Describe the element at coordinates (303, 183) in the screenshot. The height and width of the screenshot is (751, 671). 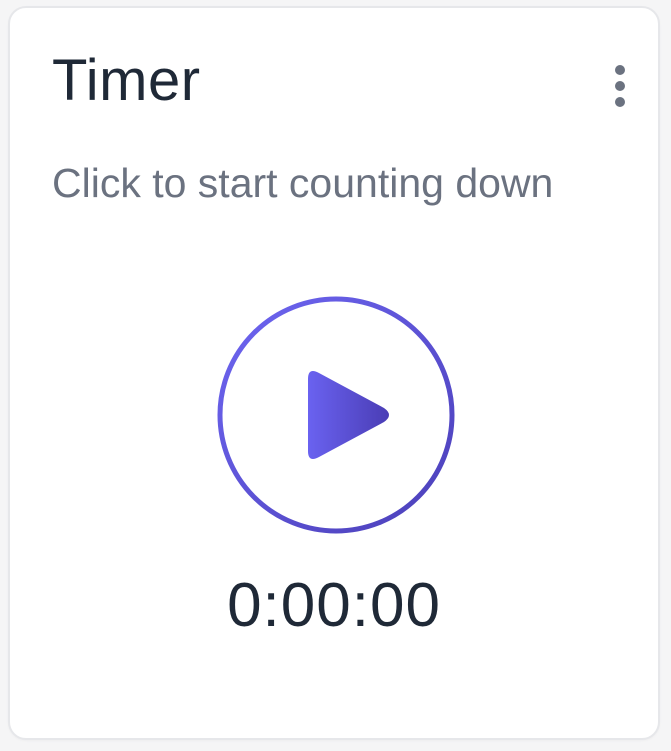
I see `timer-subtitle: Click to start counting down` at that location.